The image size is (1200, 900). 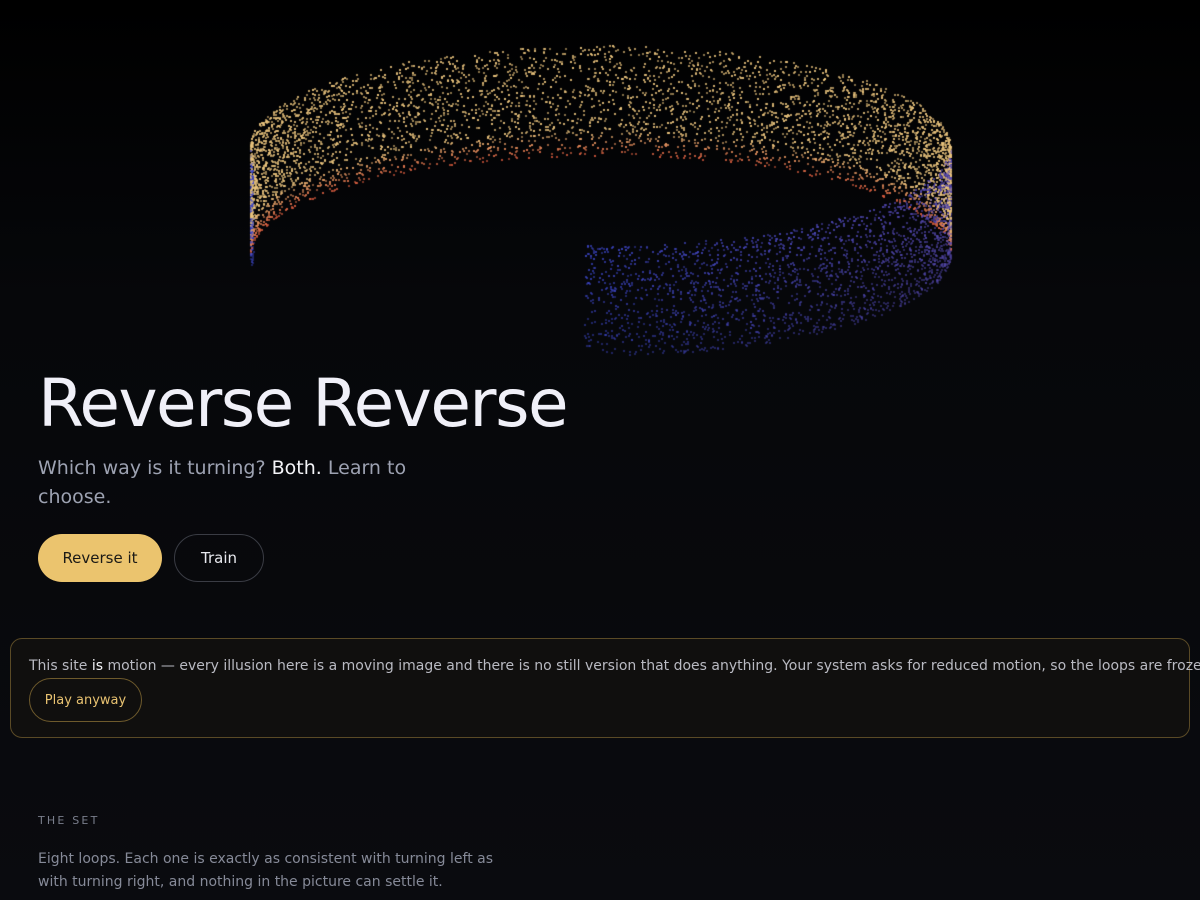 What do you see at coordinates (100, 558) in the screenshot?
I see `reverse-it-button: Reverse it` at bounding box center [100, 558].